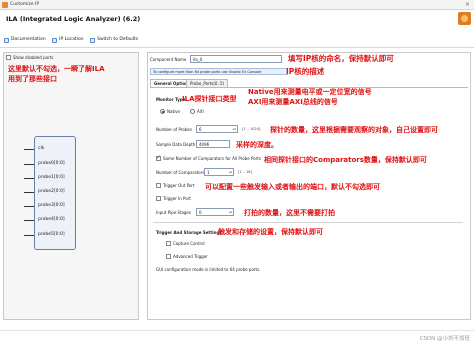 The width and height of the screenshot is (474, 347). What do you see at coordinates (237, 330) in the screenshot?
I see `footer-divider` at bounding box center [237, 330].